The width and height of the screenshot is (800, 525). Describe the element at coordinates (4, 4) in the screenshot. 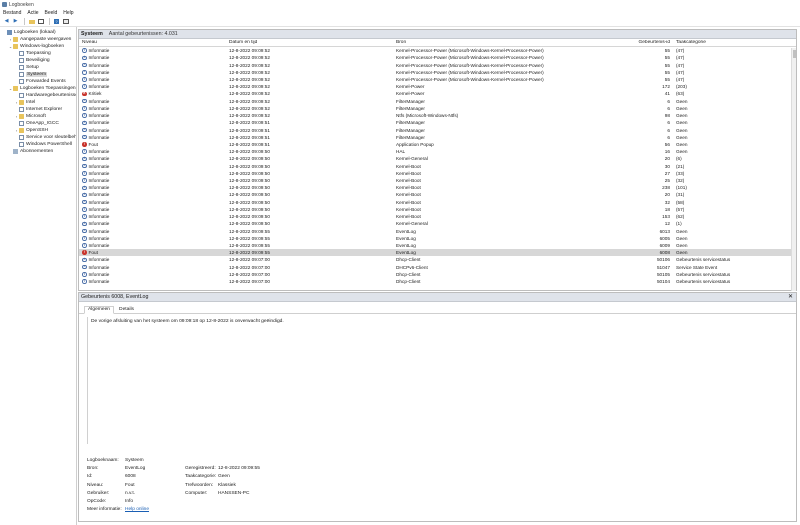

I see `event-viewer-icon` at that location.